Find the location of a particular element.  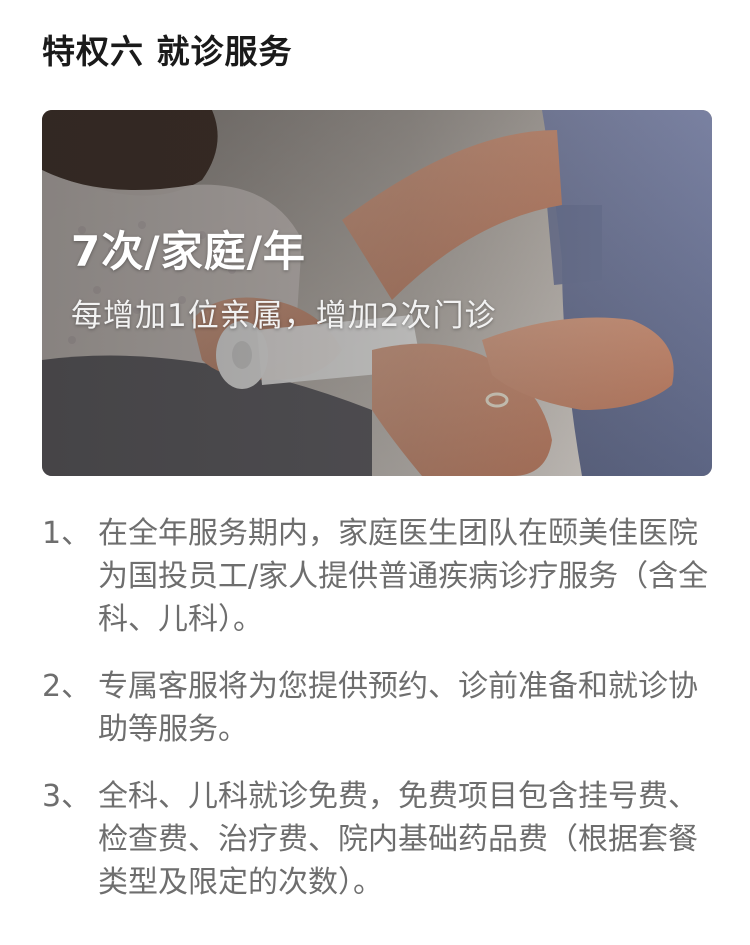

hero-headline: 7次/家庭/年 is located at coordinates (188, 251).